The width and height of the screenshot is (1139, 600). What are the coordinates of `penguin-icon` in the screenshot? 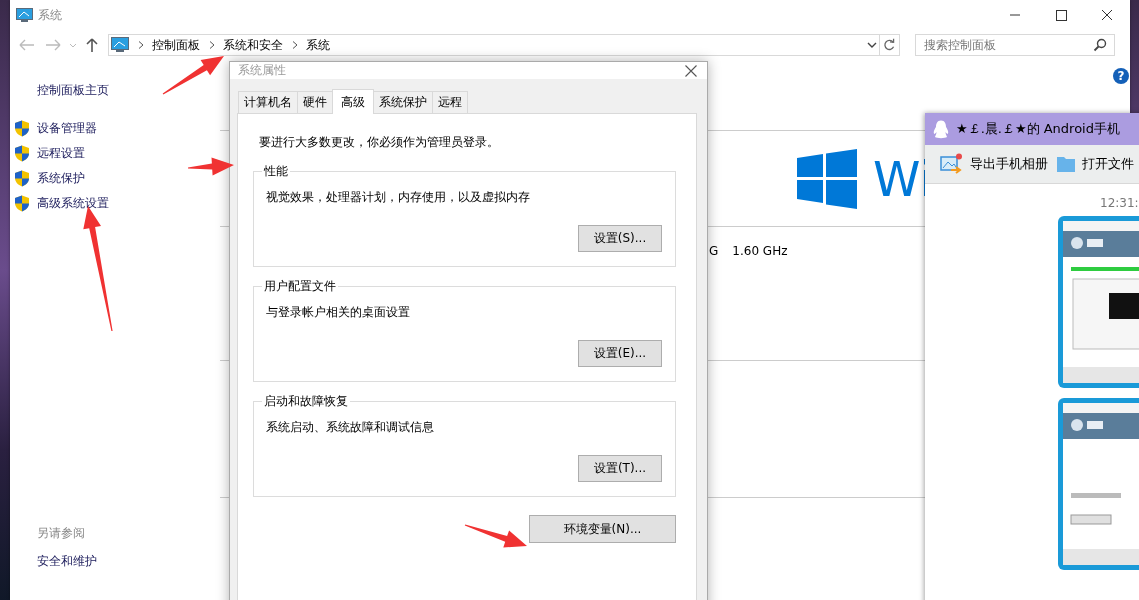 It's located at (941, 129).